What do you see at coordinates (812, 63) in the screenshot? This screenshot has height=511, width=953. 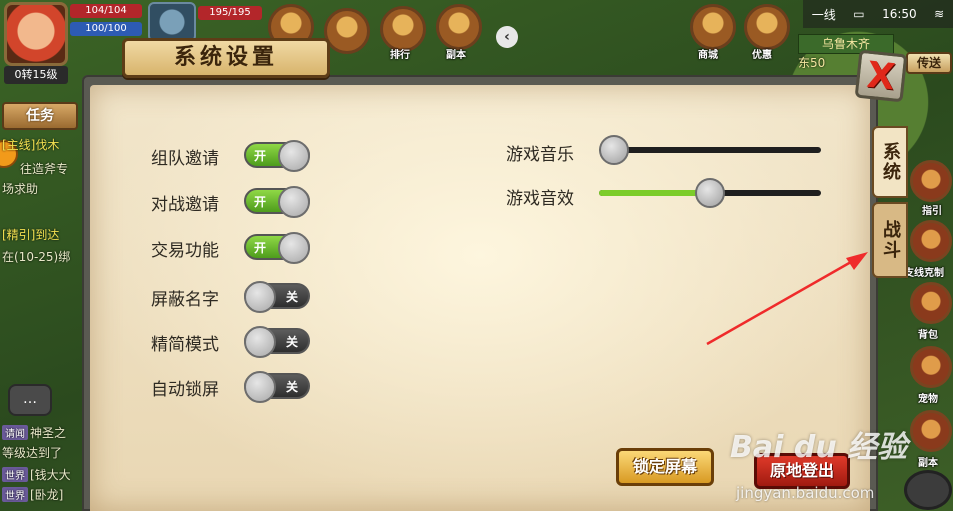 I see `map-coords: 东50` at bounding box center [812, 63].